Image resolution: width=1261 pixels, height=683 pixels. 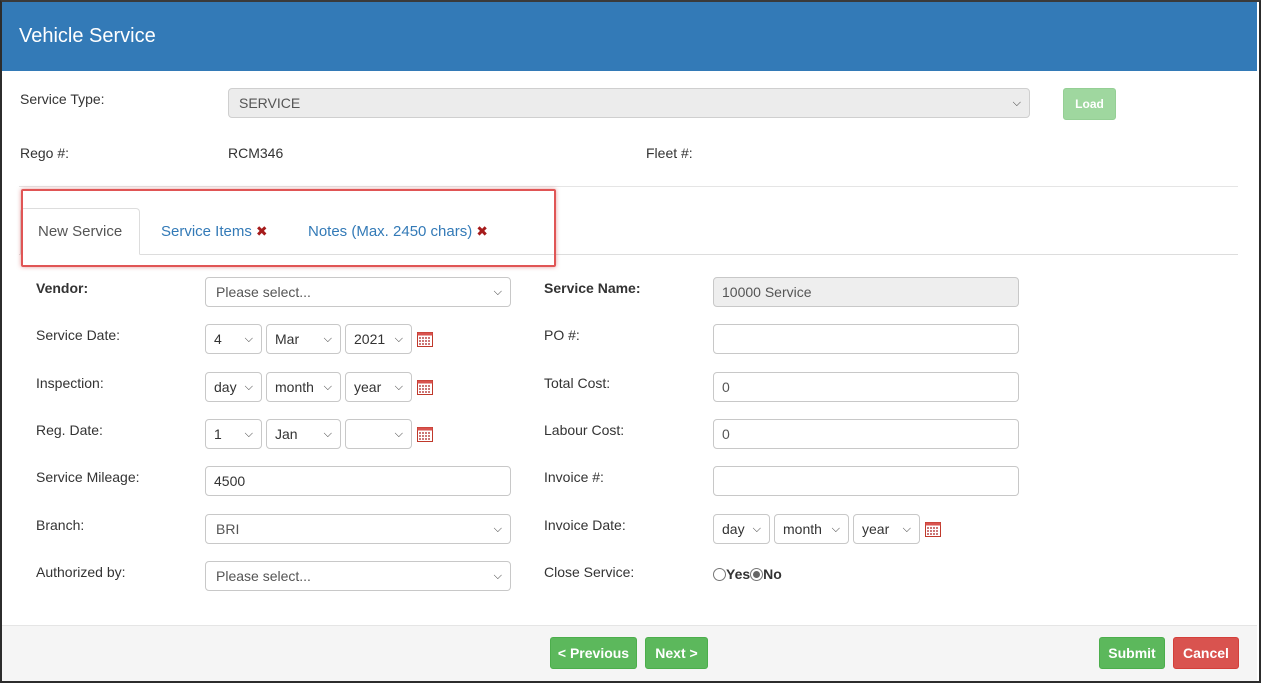 What do you see at coordinates (87, 36) in the screenshot?
I see `dialog-title: Vehicle Service` at bounding box center [87, 36].